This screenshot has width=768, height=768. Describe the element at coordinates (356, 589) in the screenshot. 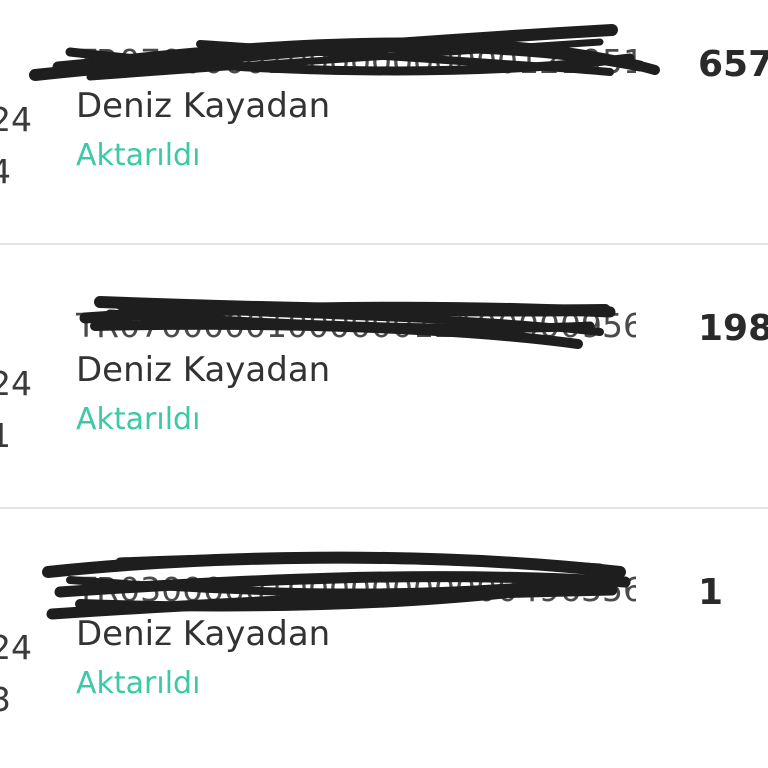

I see `transaction-iban: TR0300000100000000000496356` at that location.